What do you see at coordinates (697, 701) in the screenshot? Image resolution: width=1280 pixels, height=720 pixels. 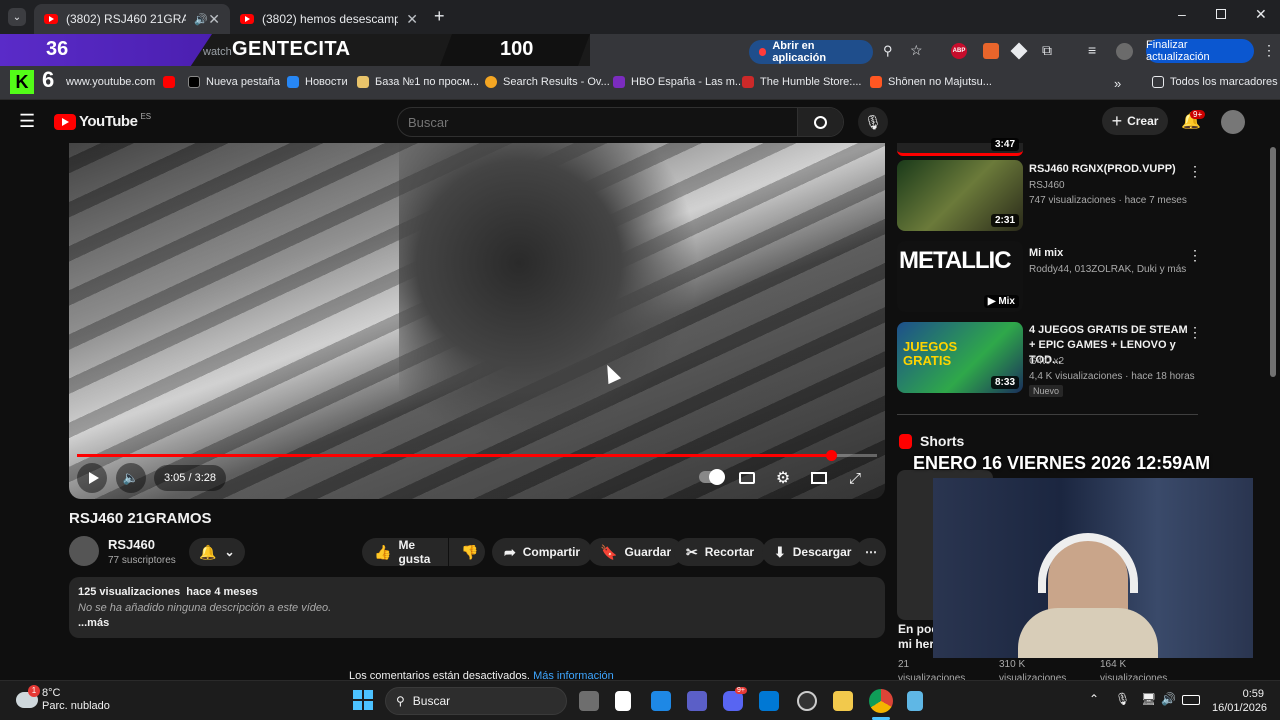 I see `teams-icon` at bounding box center [697, 701].